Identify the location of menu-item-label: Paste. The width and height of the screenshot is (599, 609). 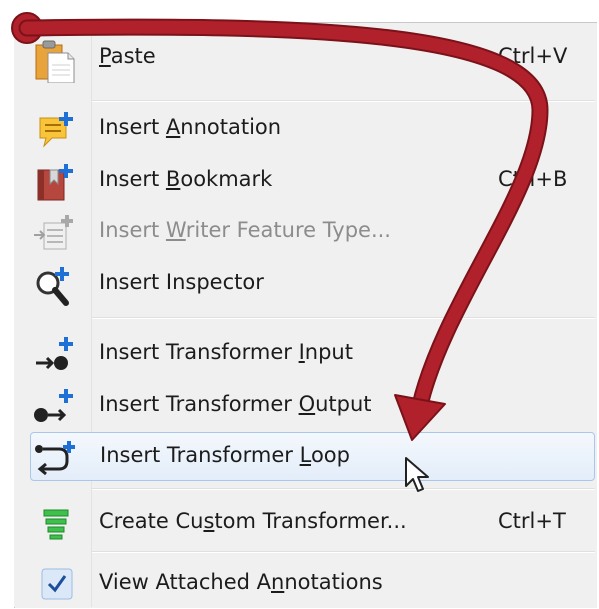
(127, 56).